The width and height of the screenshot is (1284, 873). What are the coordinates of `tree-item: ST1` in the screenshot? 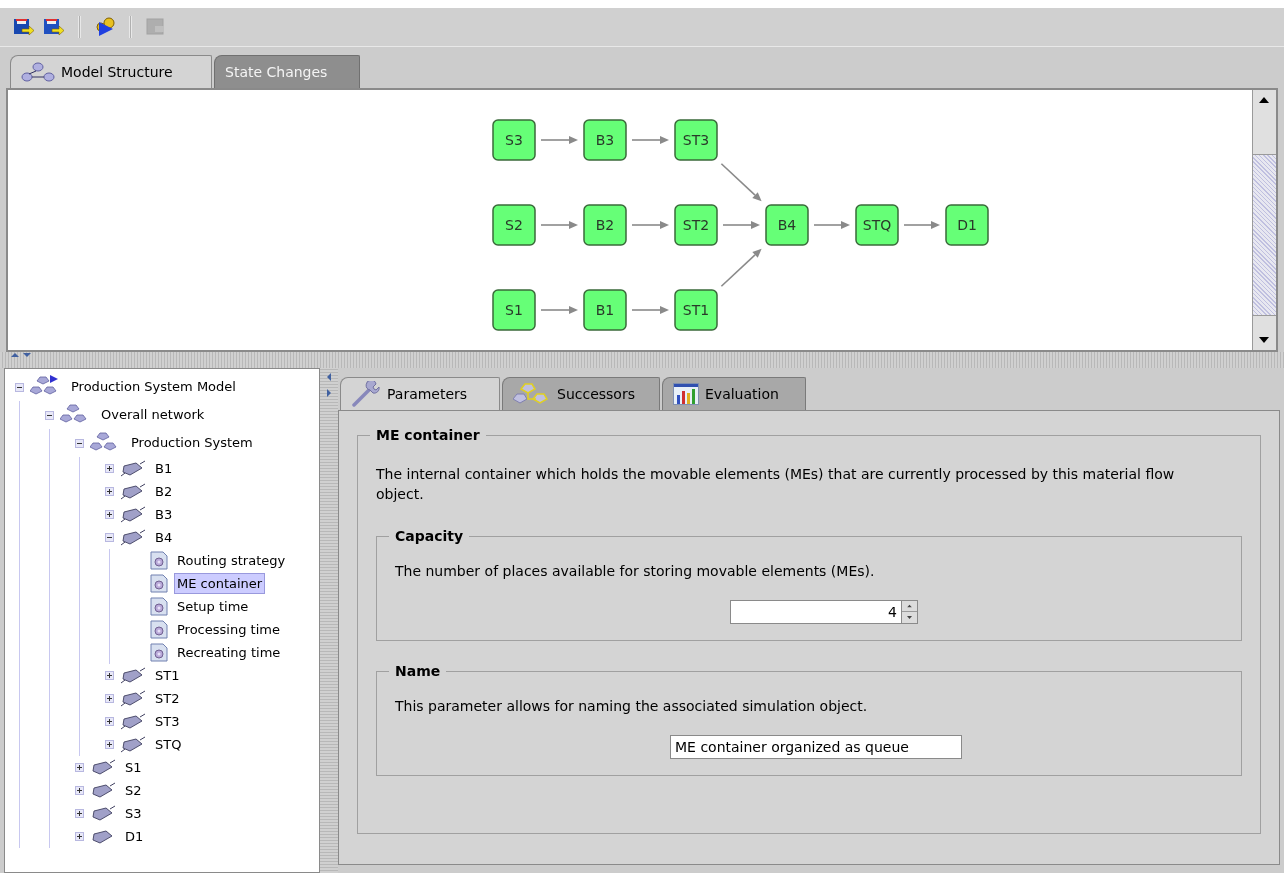 It's located at (167, 675).